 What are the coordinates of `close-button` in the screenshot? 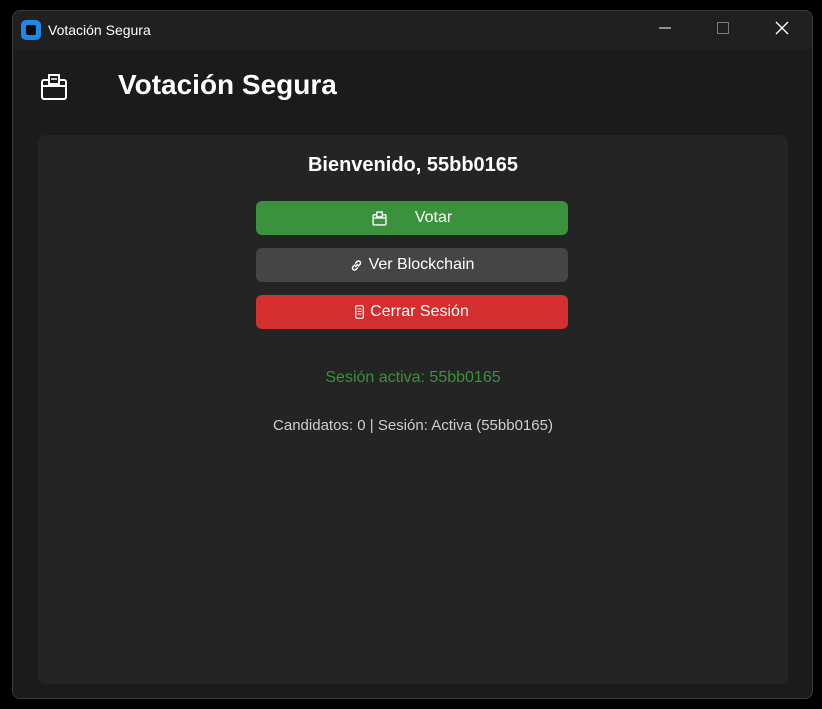 It's located at (782, 30).